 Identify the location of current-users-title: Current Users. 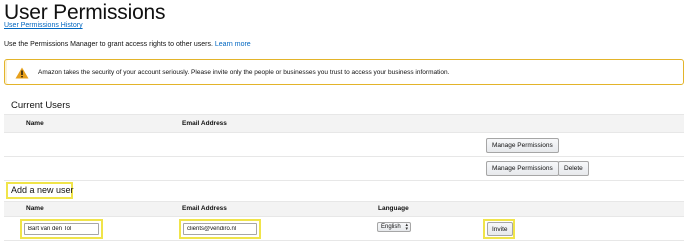
(41, 105).